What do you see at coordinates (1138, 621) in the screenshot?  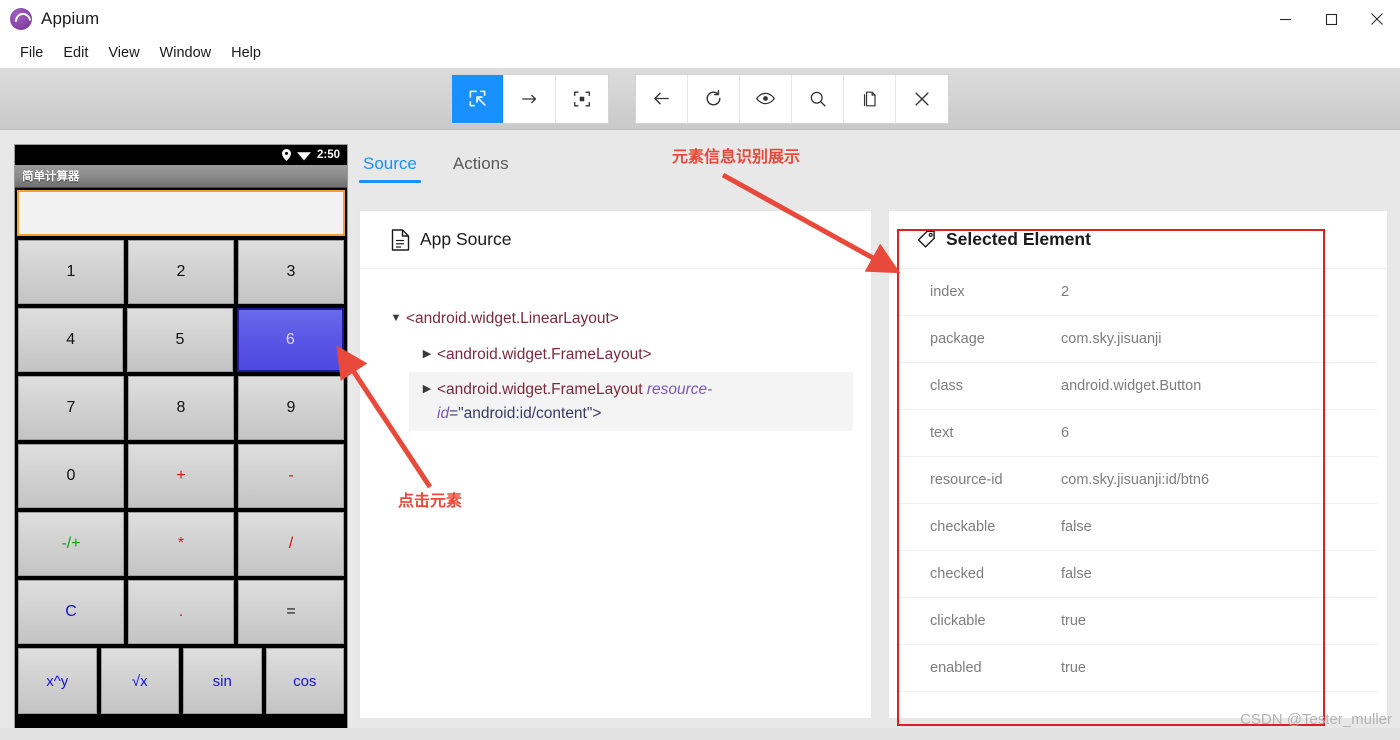 I see `table-row: clickable true` at bounding box center [1138, 621].